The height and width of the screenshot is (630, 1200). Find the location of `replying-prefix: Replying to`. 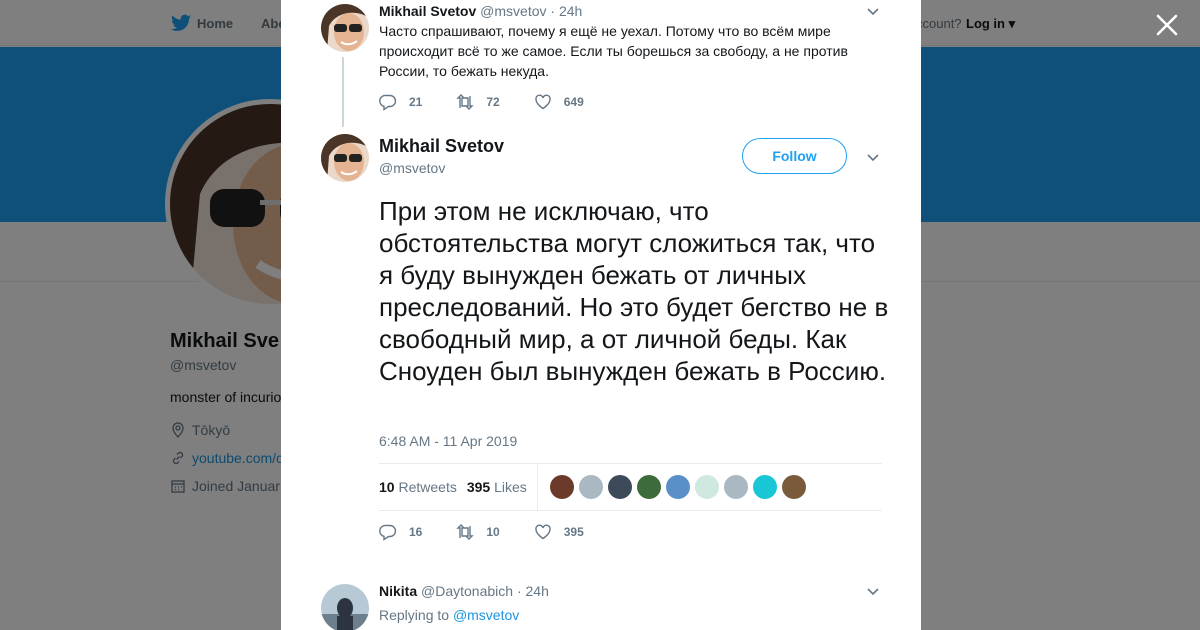

replying-prefix: Replying to is located at coordinates (414, 615).